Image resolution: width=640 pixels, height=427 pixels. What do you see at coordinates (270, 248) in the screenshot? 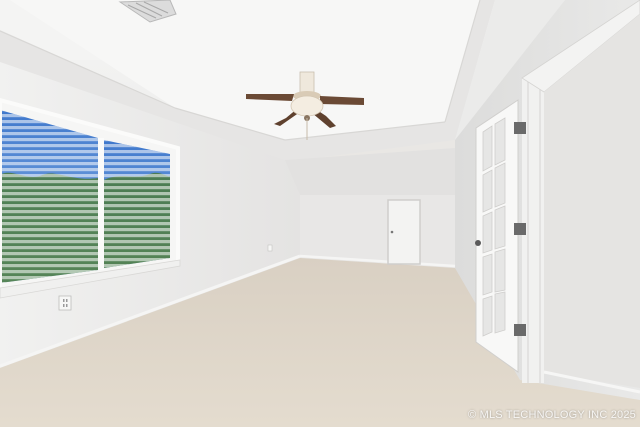
I see `electrical-outlet-small` at bounding box center [270, 248].